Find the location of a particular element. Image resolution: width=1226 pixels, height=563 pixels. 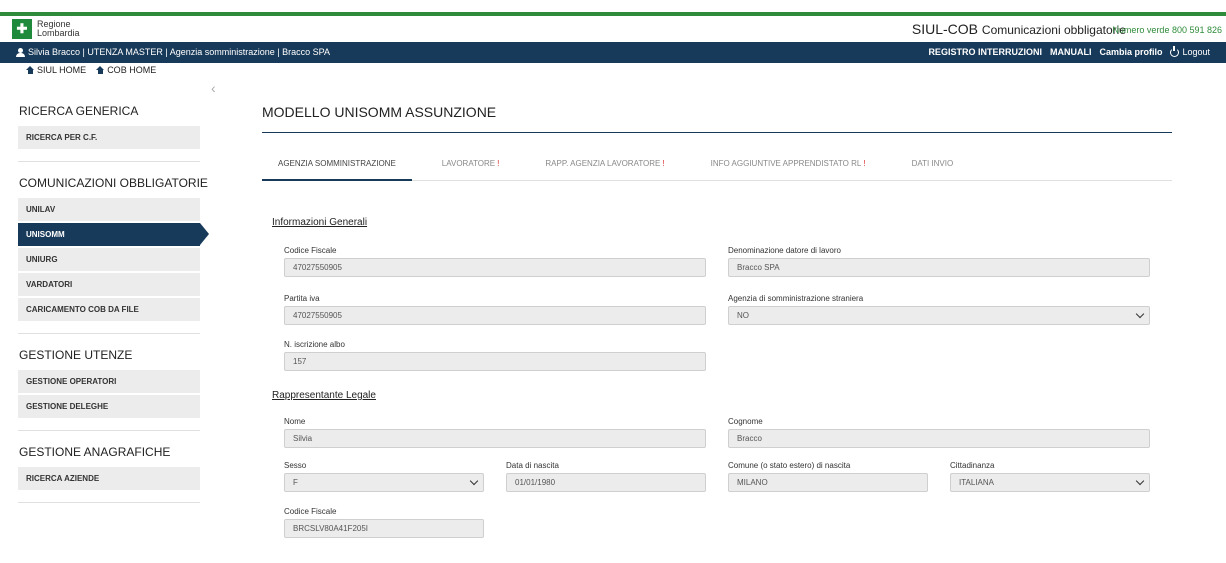

app-title-main: SIUL-COB is located at coordinates (945, 29).